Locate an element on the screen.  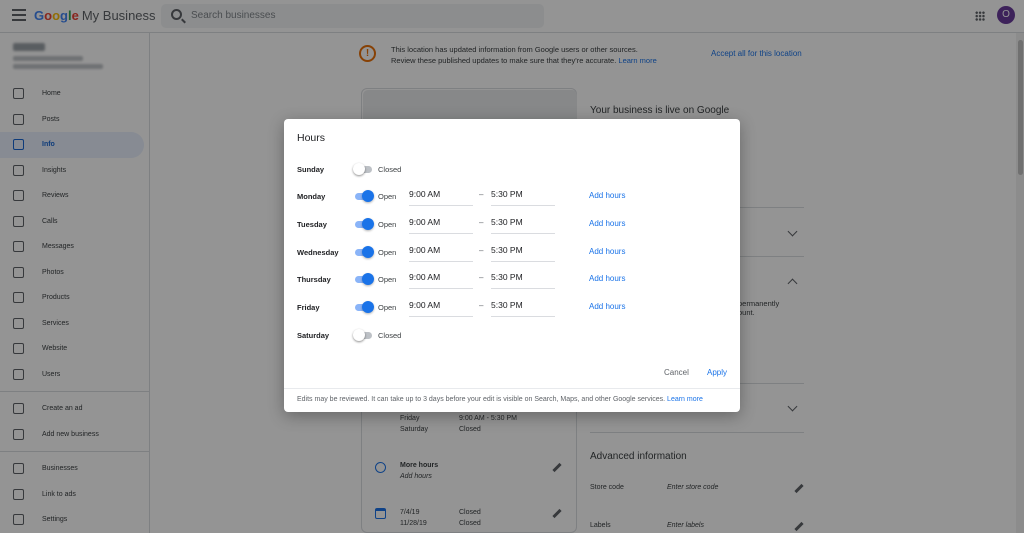
day-label: Friday is located at coordinates (308, 307).